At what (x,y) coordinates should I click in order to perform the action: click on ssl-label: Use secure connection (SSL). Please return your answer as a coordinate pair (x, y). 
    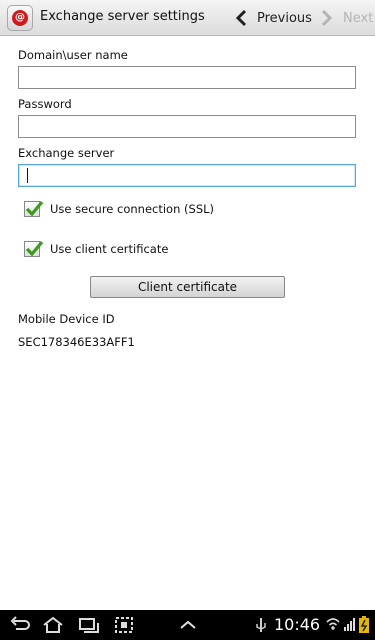
    Looking at the image, I should click on (132, 209).